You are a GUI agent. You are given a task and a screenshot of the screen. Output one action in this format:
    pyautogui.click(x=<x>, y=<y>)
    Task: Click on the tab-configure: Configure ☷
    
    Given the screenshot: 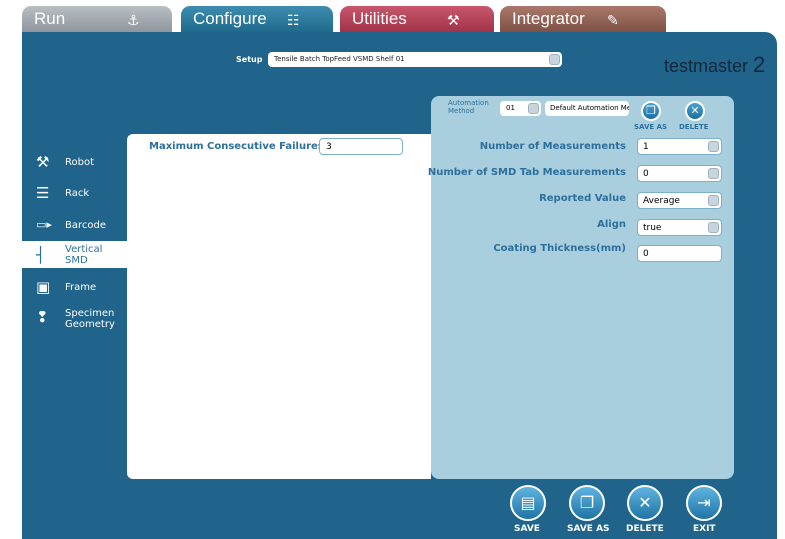 What is the action you would take?
    pyautogui.click(x=257, y=19)
    